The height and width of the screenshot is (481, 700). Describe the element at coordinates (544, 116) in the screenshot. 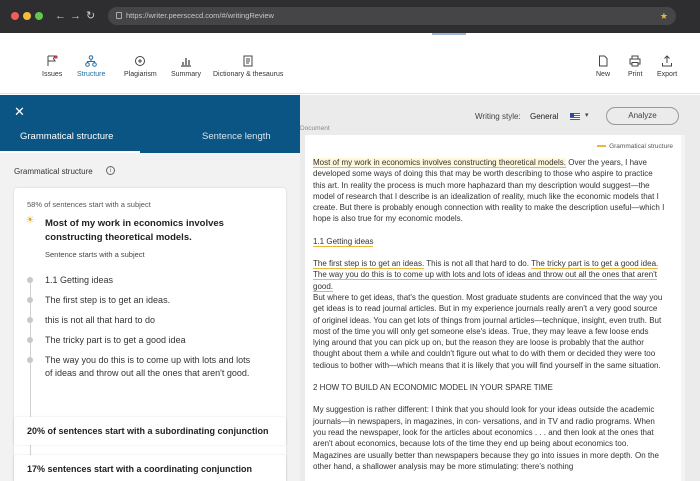

I see `writing-style-value: General` at that location.